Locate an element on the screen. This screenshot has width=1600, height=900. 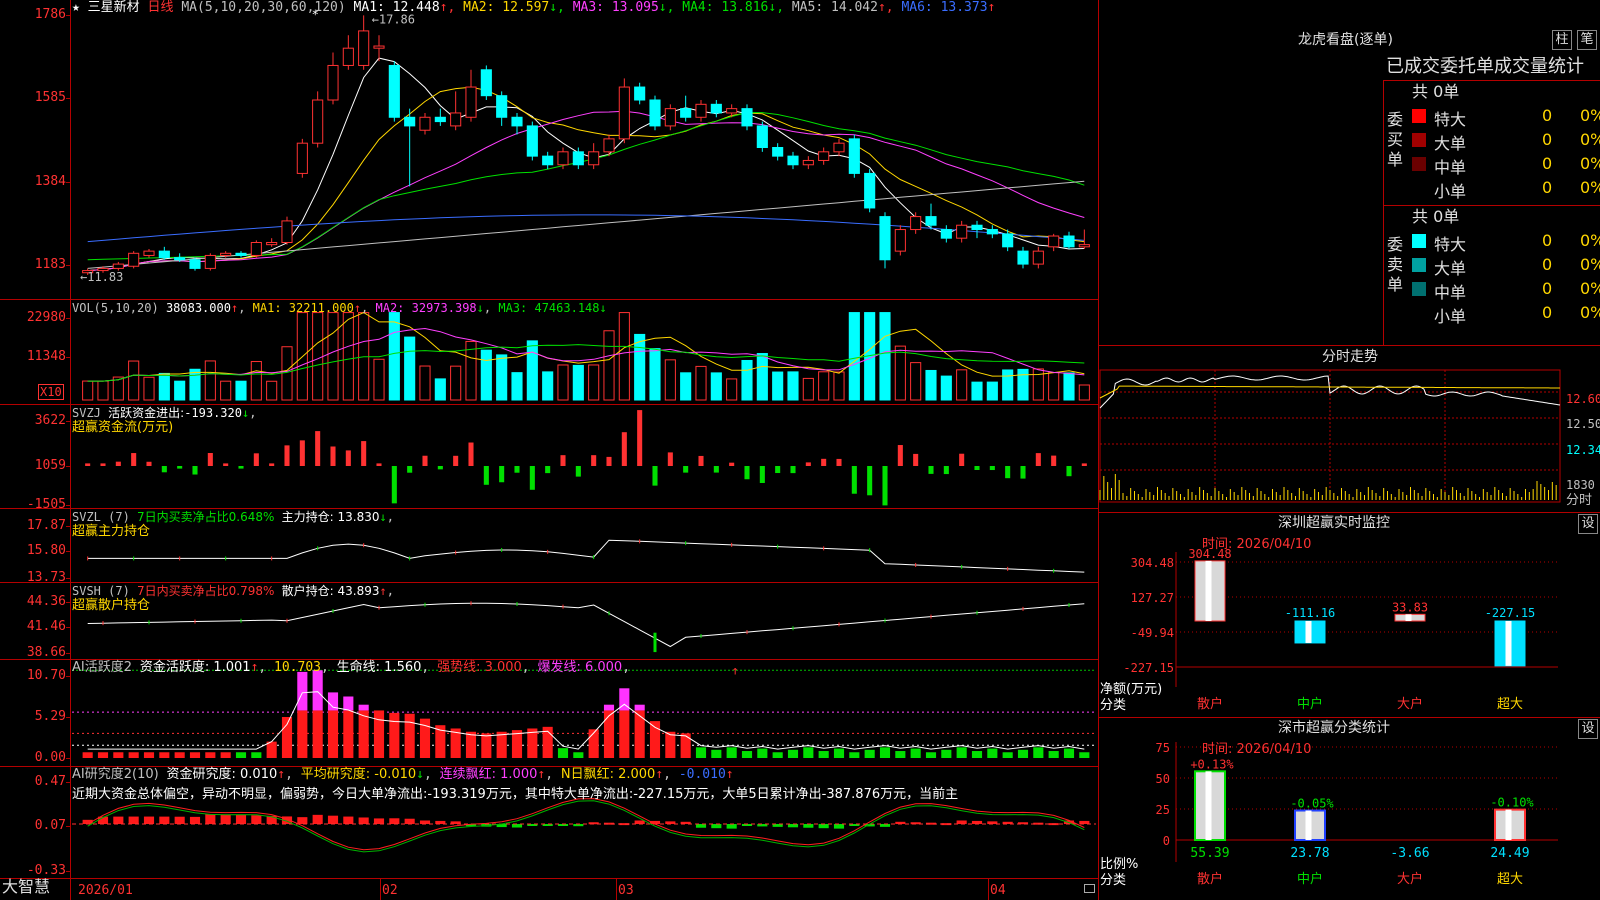
ai-research-chart is located at coordinates (549, 822).